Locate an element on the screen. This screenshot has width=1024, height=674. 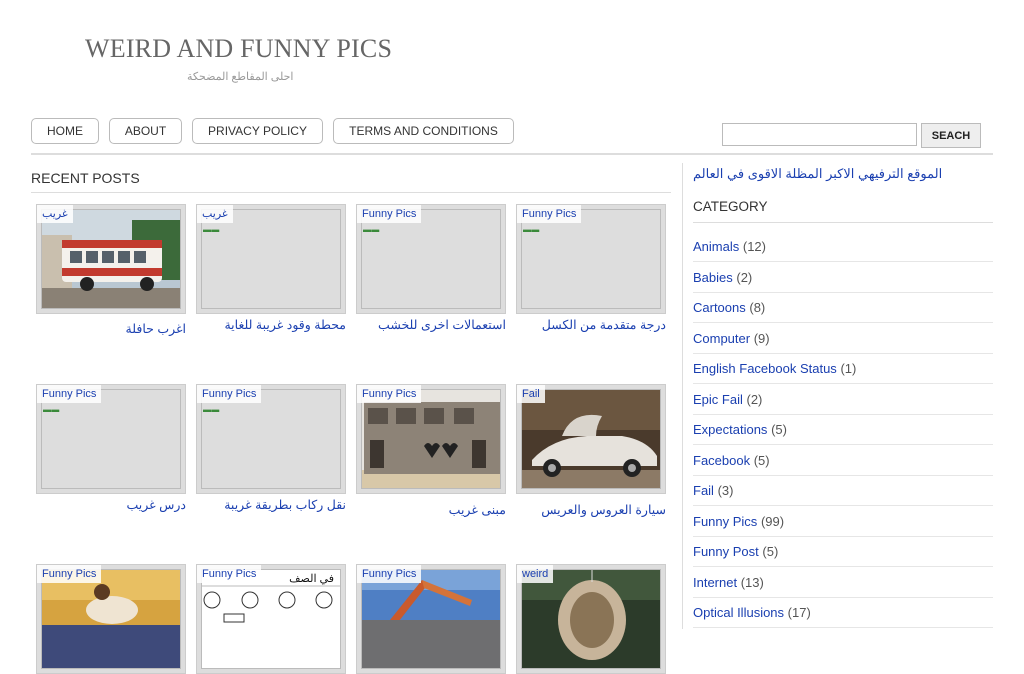
category-item: Funny Pics (99) is located at coordinates (843, 522).